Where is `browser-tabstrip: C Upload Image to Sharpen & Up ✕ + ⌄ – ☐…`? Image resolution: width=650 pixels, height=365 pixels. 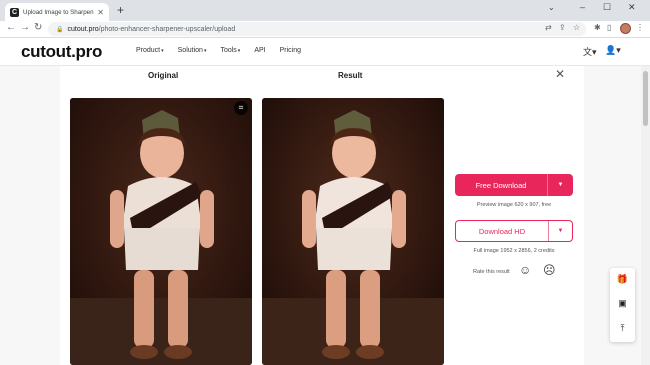 browser-tabstrip: C Upload Image to Sharpen & Up ✕ + ⌄ – ☐… is located at coordinates (325, 10).